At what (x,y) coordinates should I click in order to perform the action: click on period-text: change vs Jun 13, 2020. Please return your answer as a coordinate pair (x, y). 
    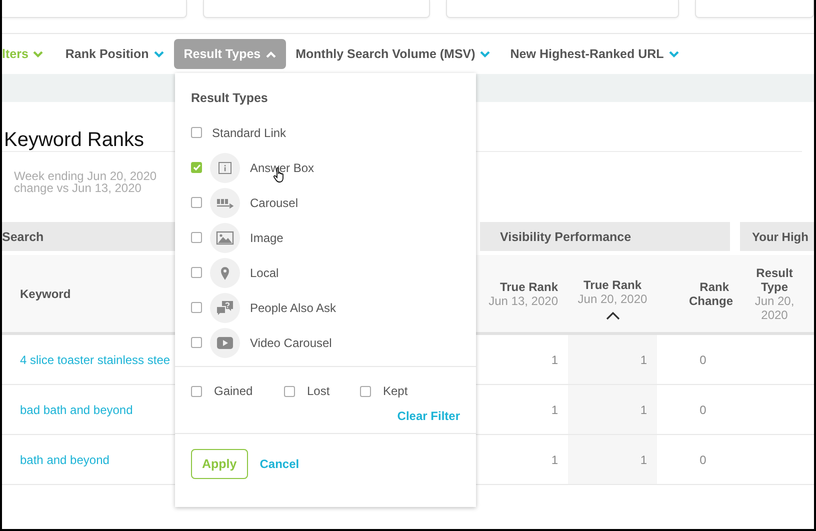
    Looking at the image, I should click on (78, 188).